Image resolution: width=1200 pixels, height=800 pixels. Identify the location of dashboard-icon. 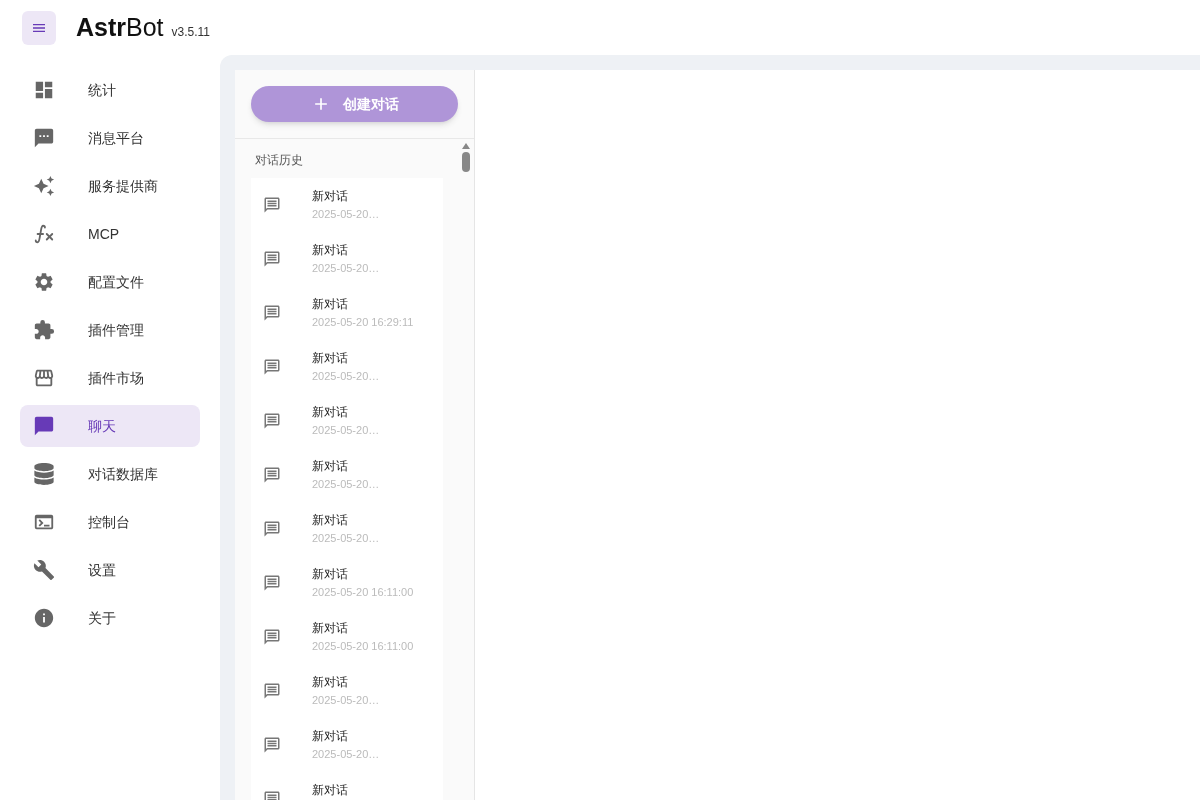
(44, 90).